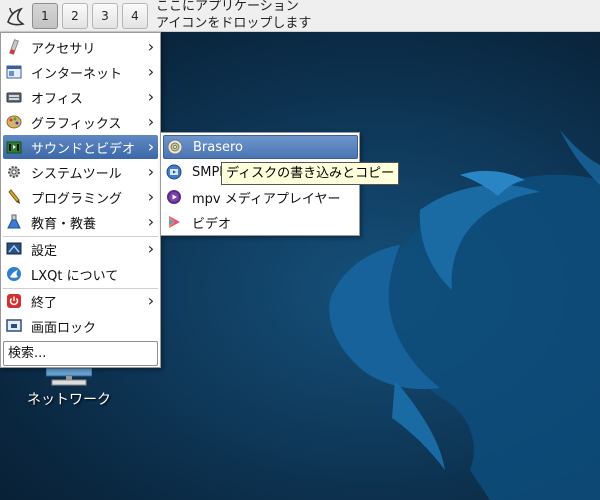 The width and height of the screenshot is (600, 500). I want to click on menu-item-label: オフィス, so click(57, 99).